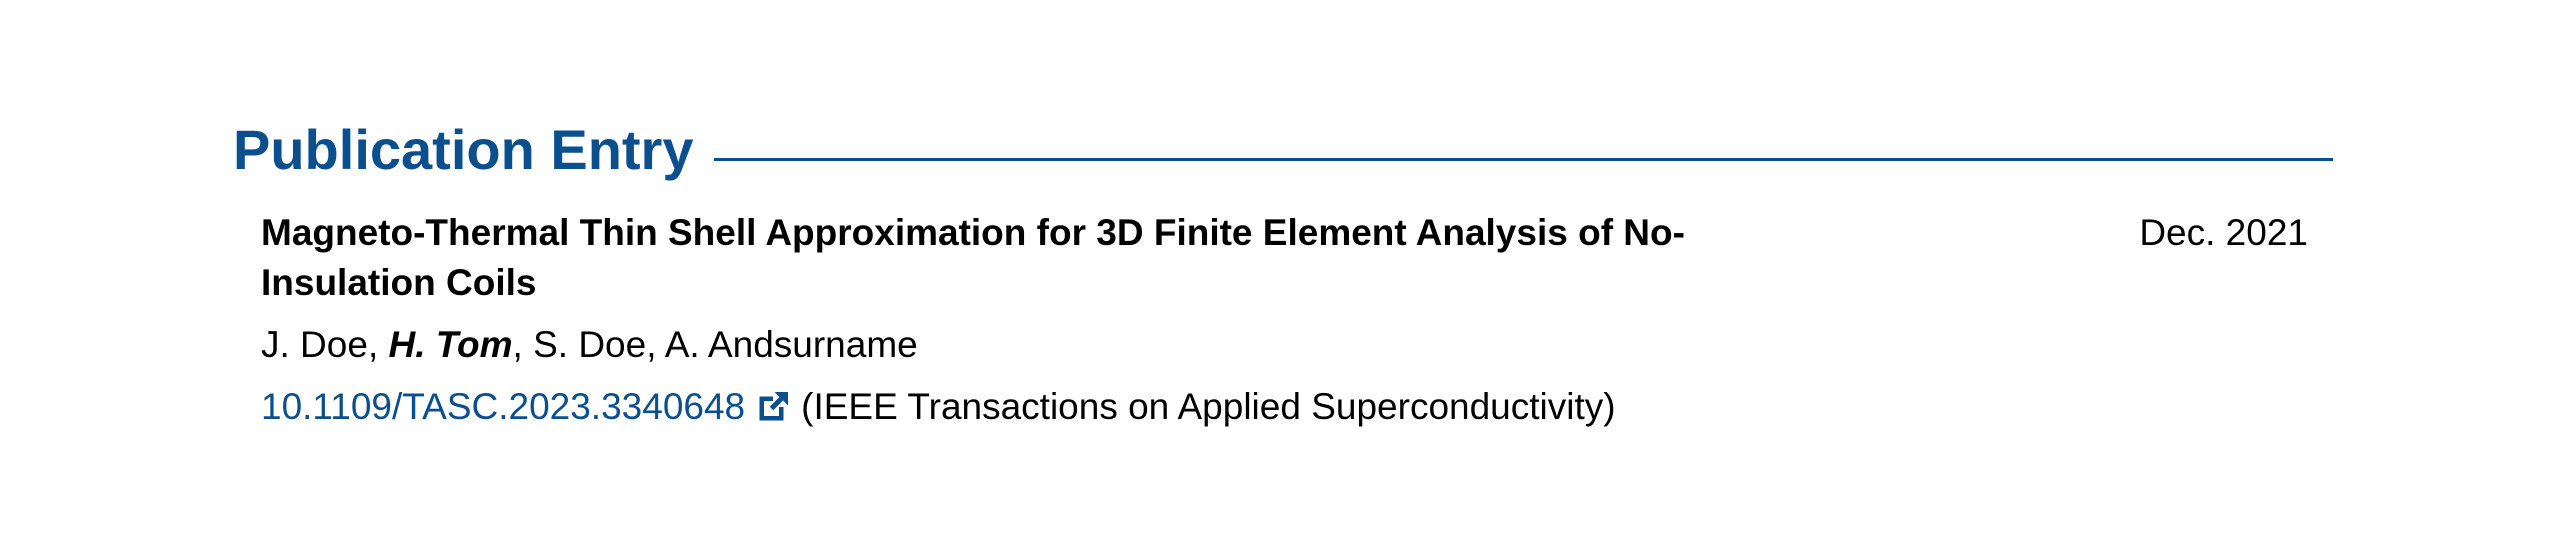 The image size is (2550, 555). I want to click on section-header: Publication Entry, so click(1283, 150).